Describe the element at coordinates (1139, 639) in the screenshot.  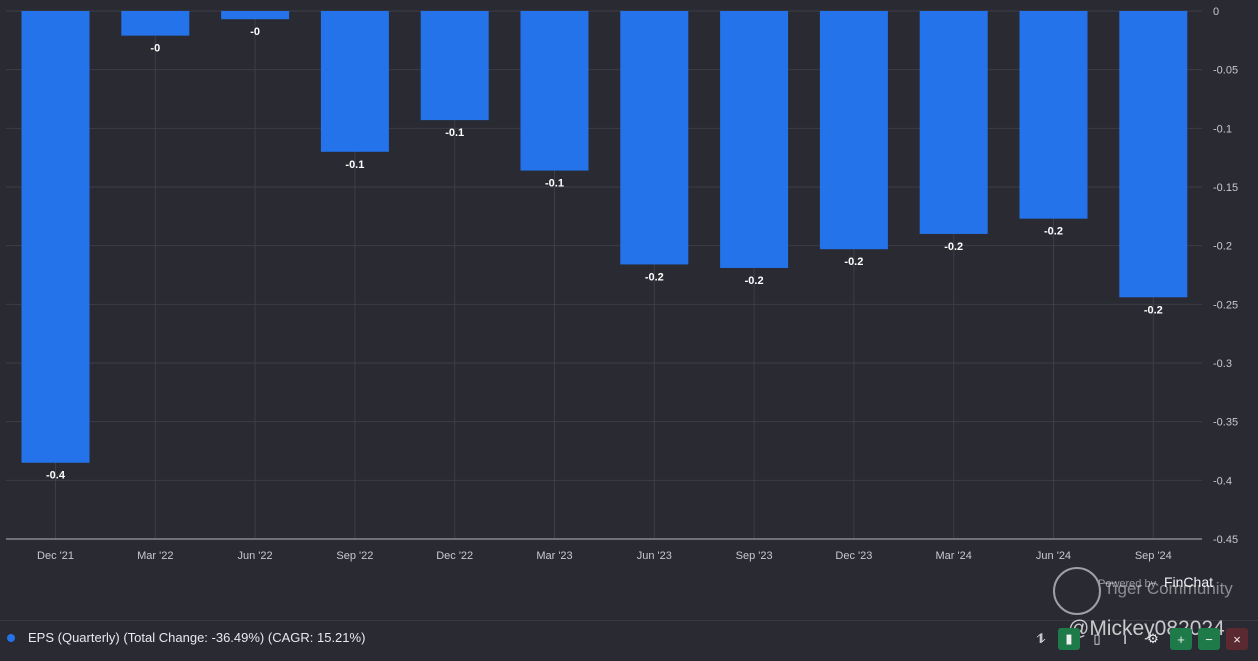
I see `chart-toolbar: ⥮ ▮ ▯ I ⚙ + − ×` at that location.